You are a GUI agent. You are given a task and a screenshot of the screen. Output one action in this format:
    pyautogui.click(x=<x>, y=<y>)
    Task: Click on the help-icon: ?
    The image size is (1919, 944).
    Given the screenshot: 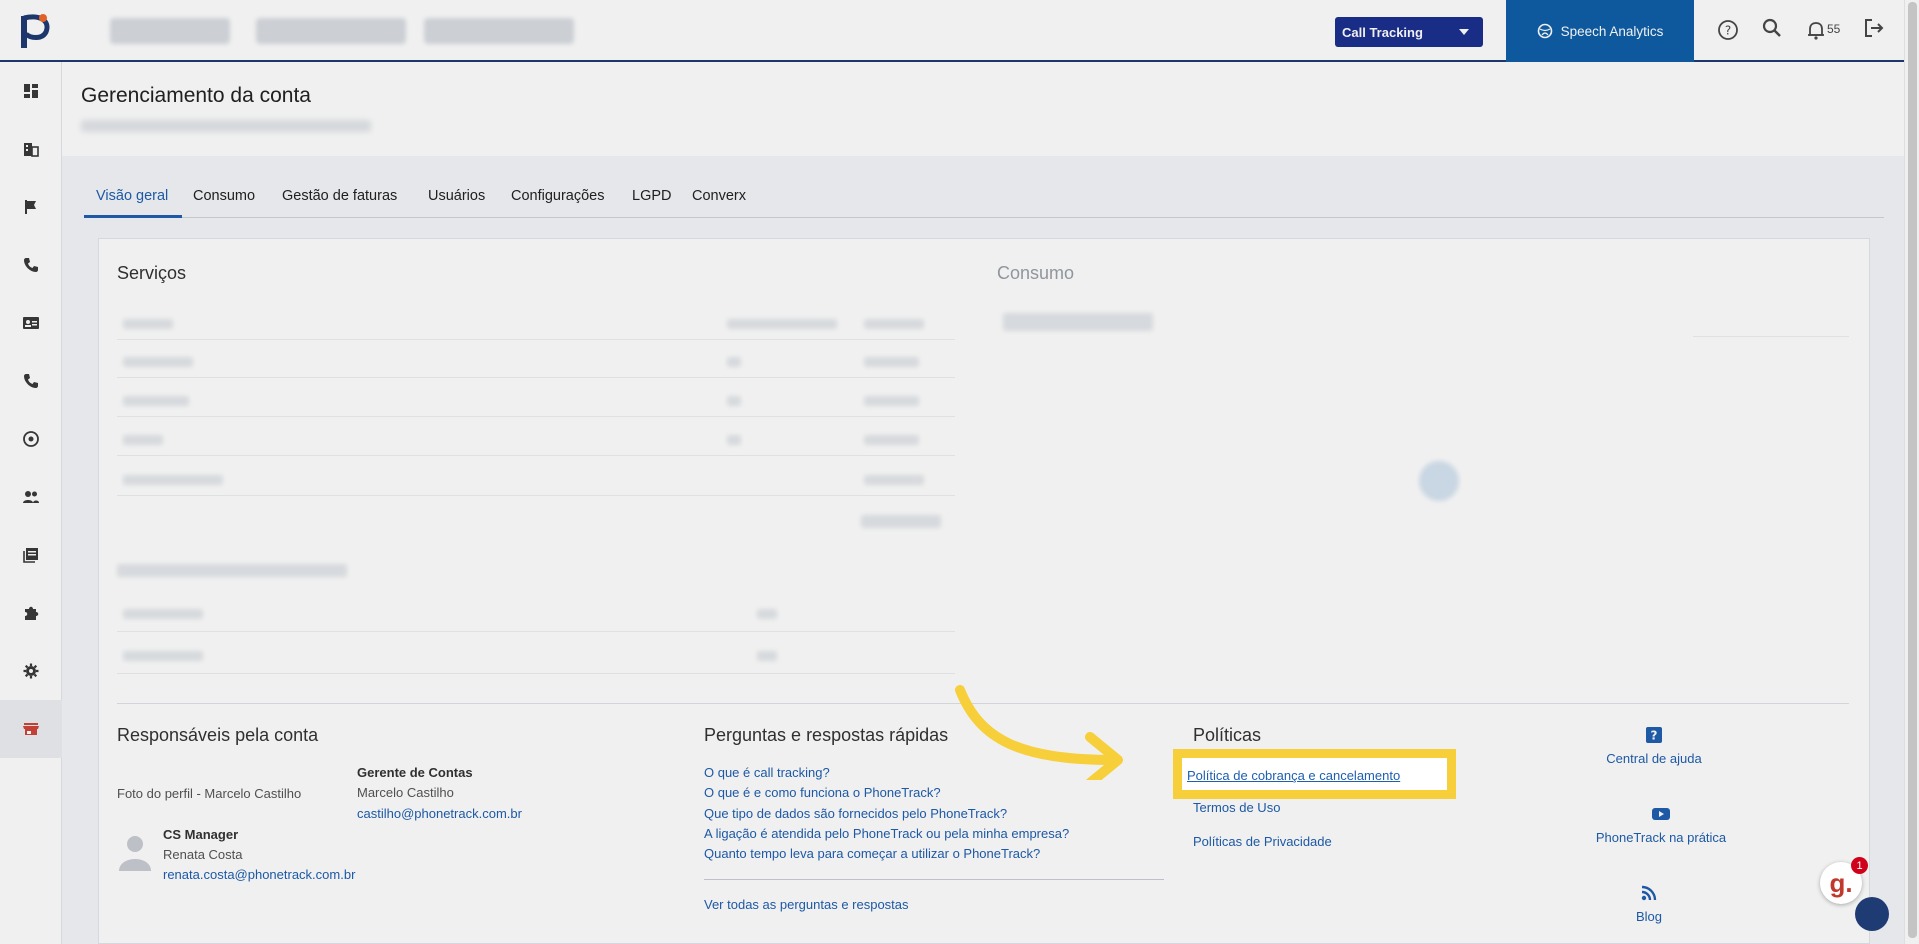 What is the action you would take?
    pyautogui.click(x=1728, y=30)
    